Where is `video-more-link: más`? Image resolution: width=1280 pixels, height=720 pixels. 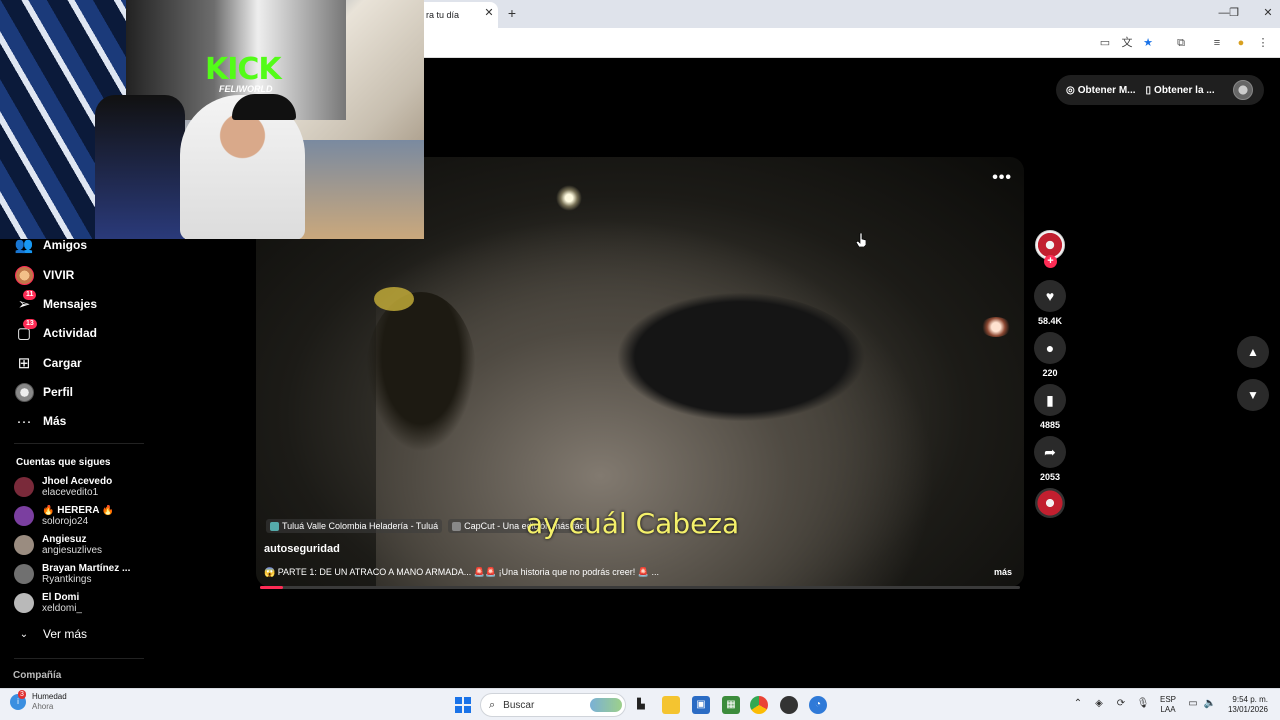
video-more-link: más is located at coordinates (1003, 572).